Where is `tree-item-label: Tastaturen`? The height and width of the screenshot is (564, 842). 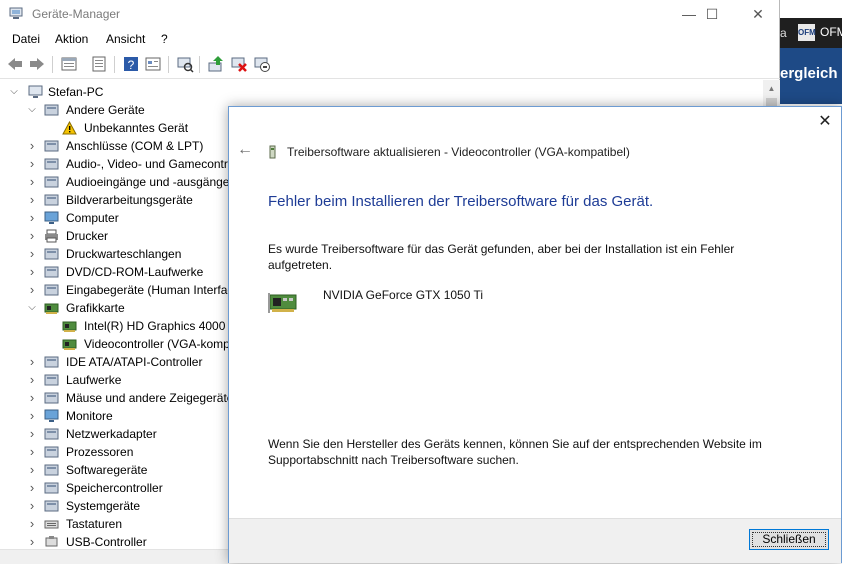
tree-item-label: Tastaturen is located at coordinates (94, 524).